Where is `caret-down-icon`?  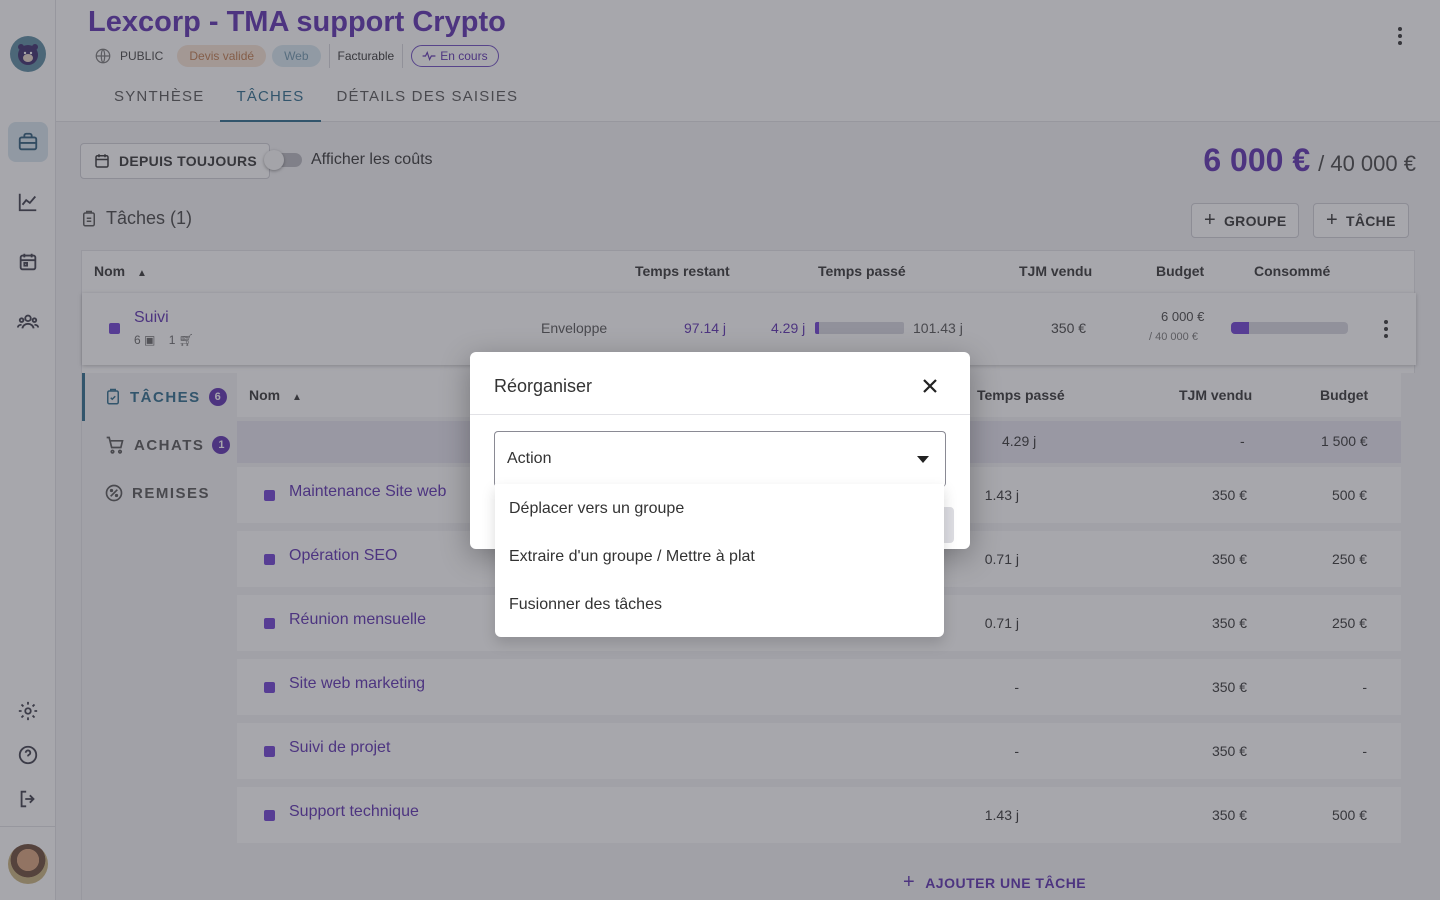 caret-down-icon is located at coordinates (923, 459).